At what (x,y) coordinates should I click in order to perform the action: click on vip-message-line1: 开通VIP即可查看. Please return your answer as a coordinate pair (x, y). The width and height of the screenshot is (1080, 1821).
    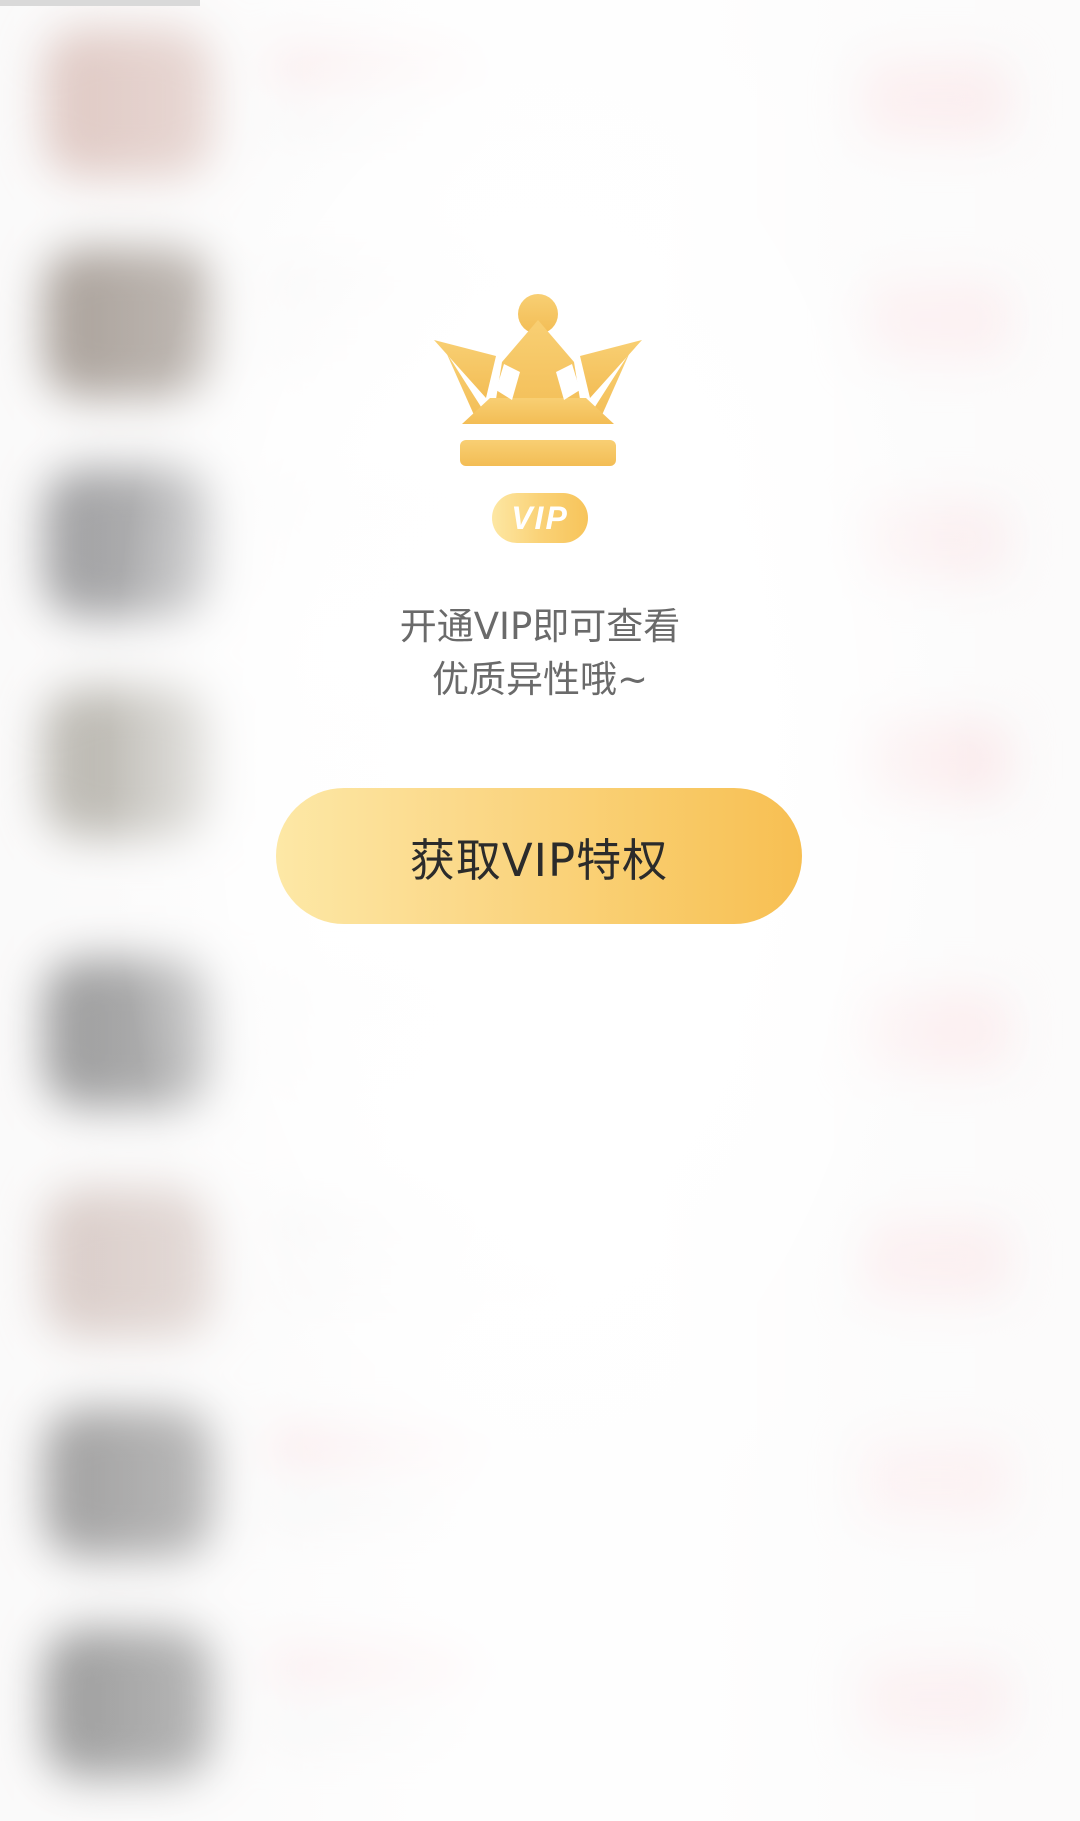
    Looking at the image, I should click on (540, 626).